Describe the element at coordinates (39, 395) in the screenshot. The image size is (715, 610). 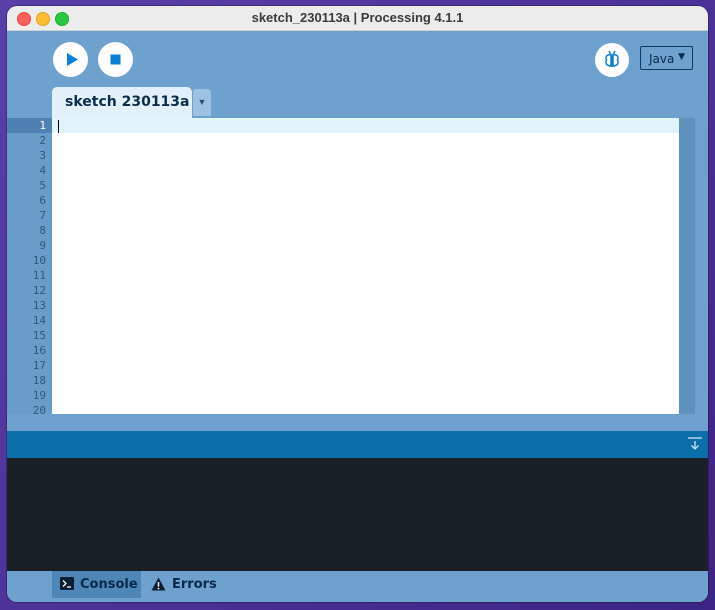
I see `line-number: 19` at that location.